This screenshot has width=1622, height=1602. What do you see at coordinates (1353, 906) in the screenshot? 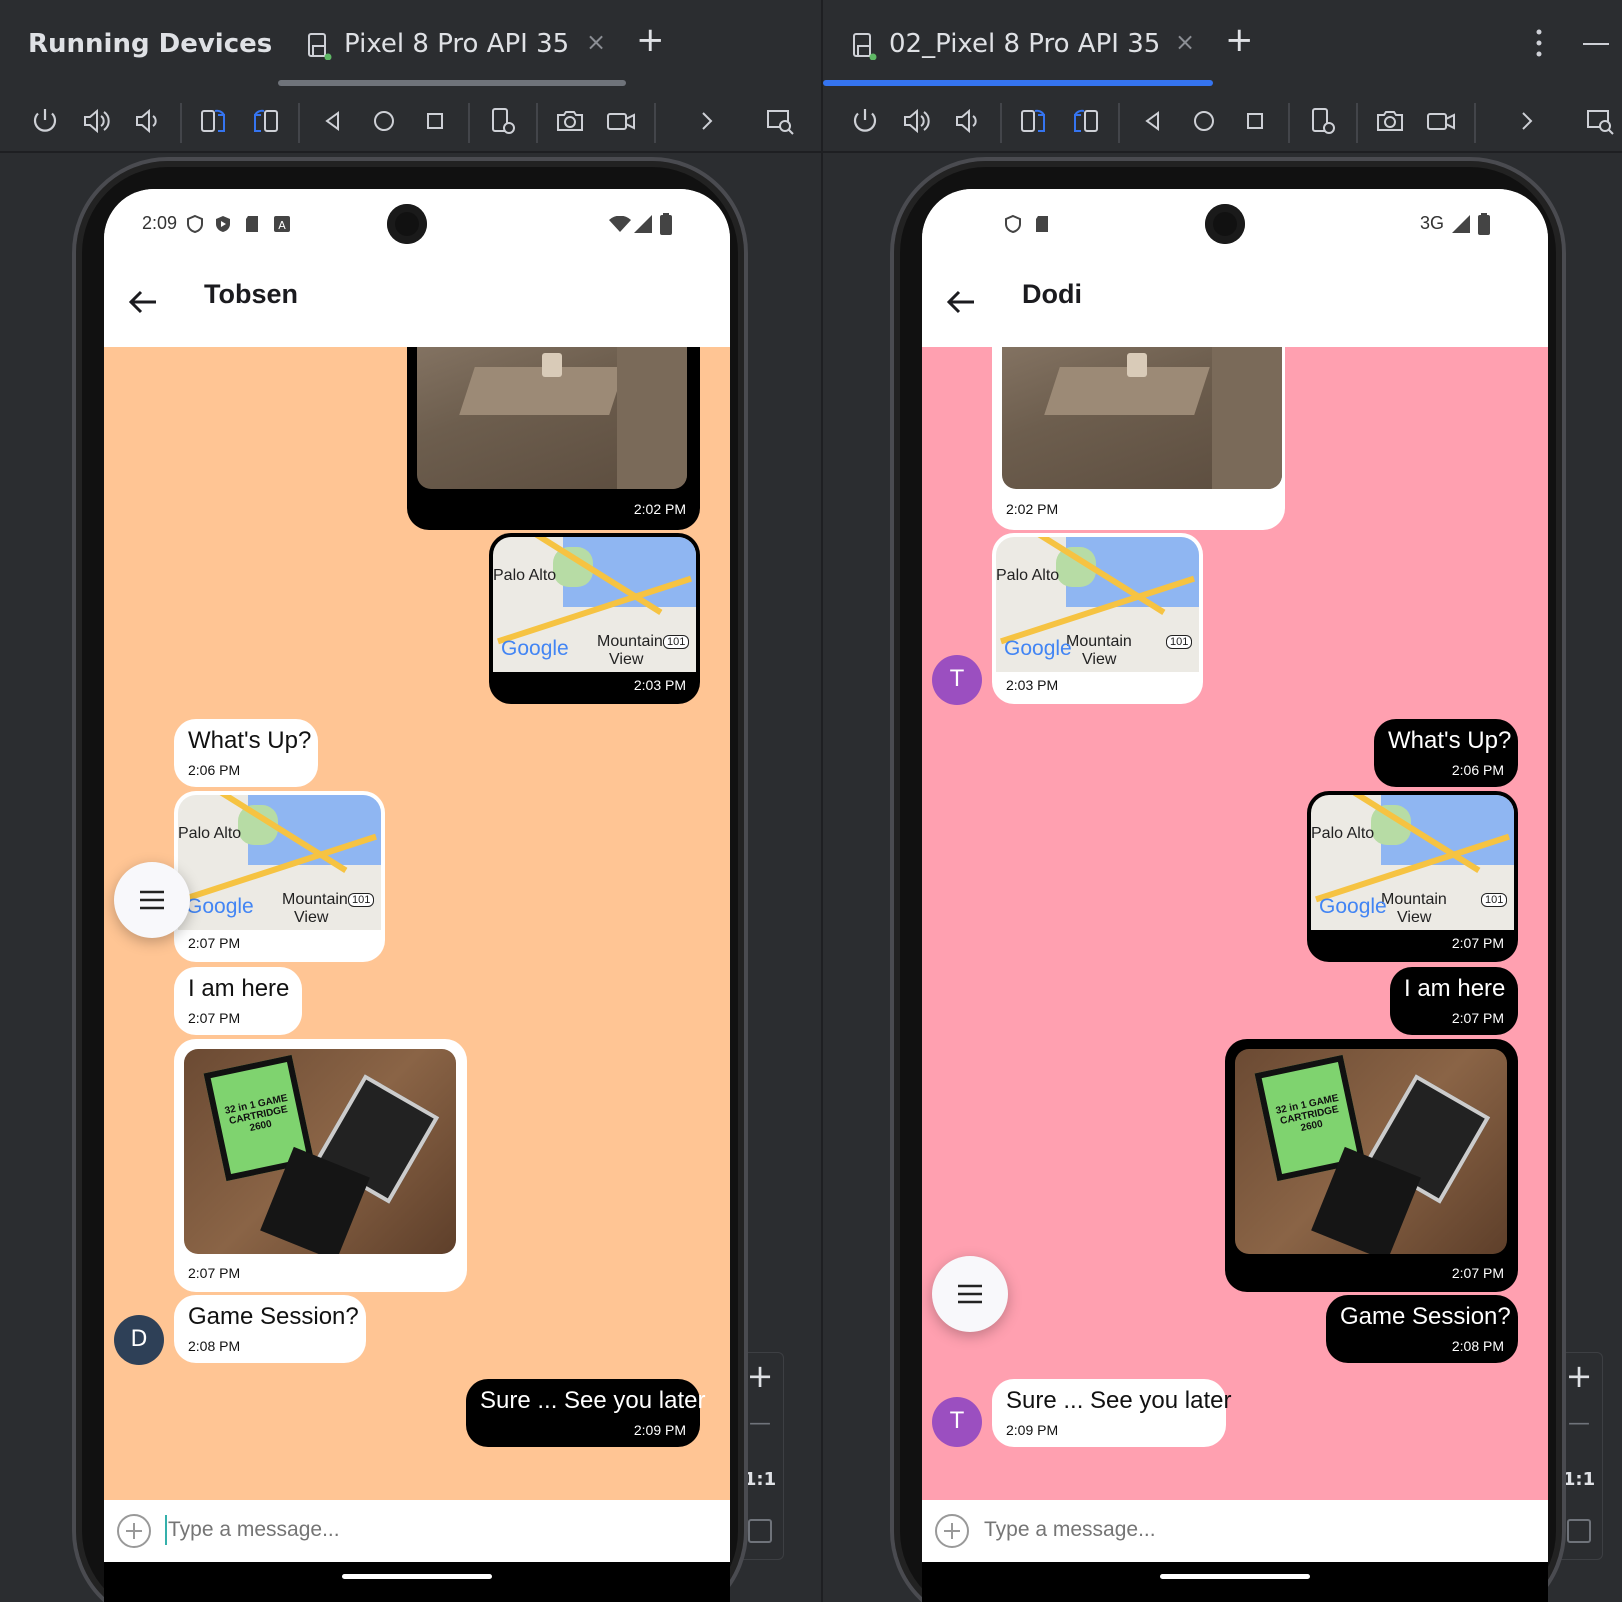
I see `google-logo: Google` at bounding box center [1353, 906].